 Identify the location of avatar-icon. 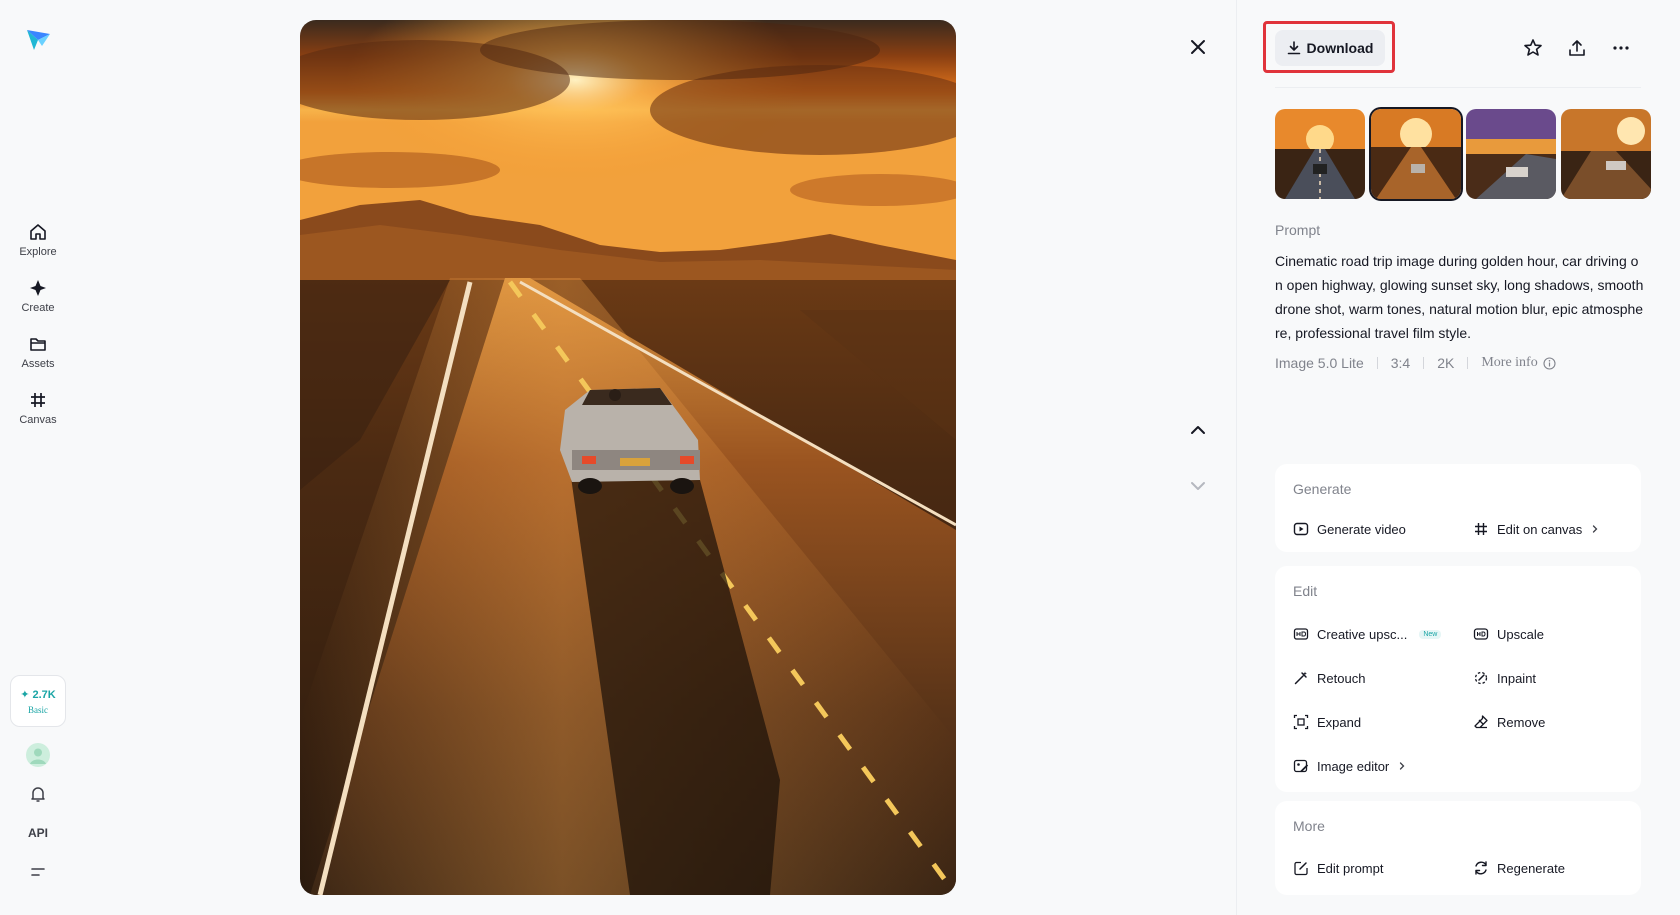
(38, 755).